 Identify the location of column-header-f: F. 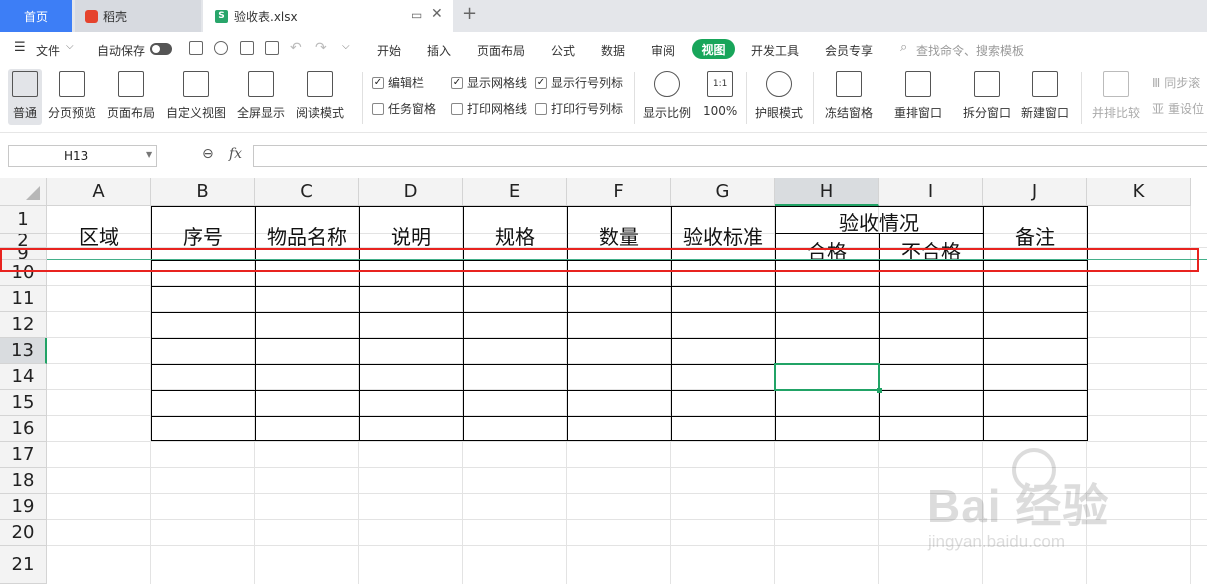
(619, 192).